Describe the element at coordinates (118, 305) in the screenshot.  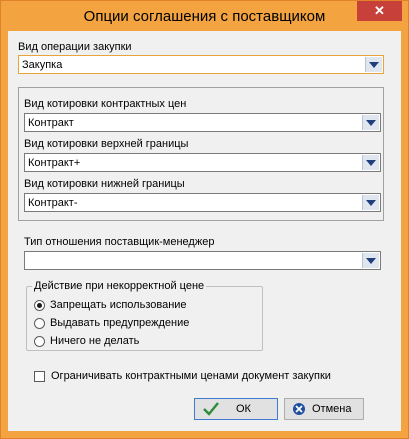
I see `radio-forbid-label: Запрещать использование` at that location.